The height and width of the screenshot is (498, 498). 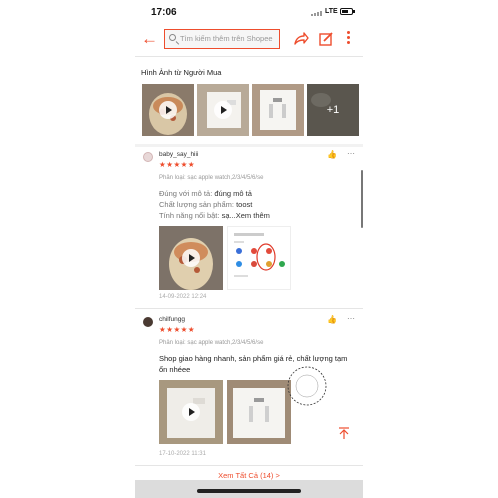 What do you see at coordinates (186, 193) in the screenshot?
I see `attr-key: Đúng với mô tả:` at bounding box center [186, 193].